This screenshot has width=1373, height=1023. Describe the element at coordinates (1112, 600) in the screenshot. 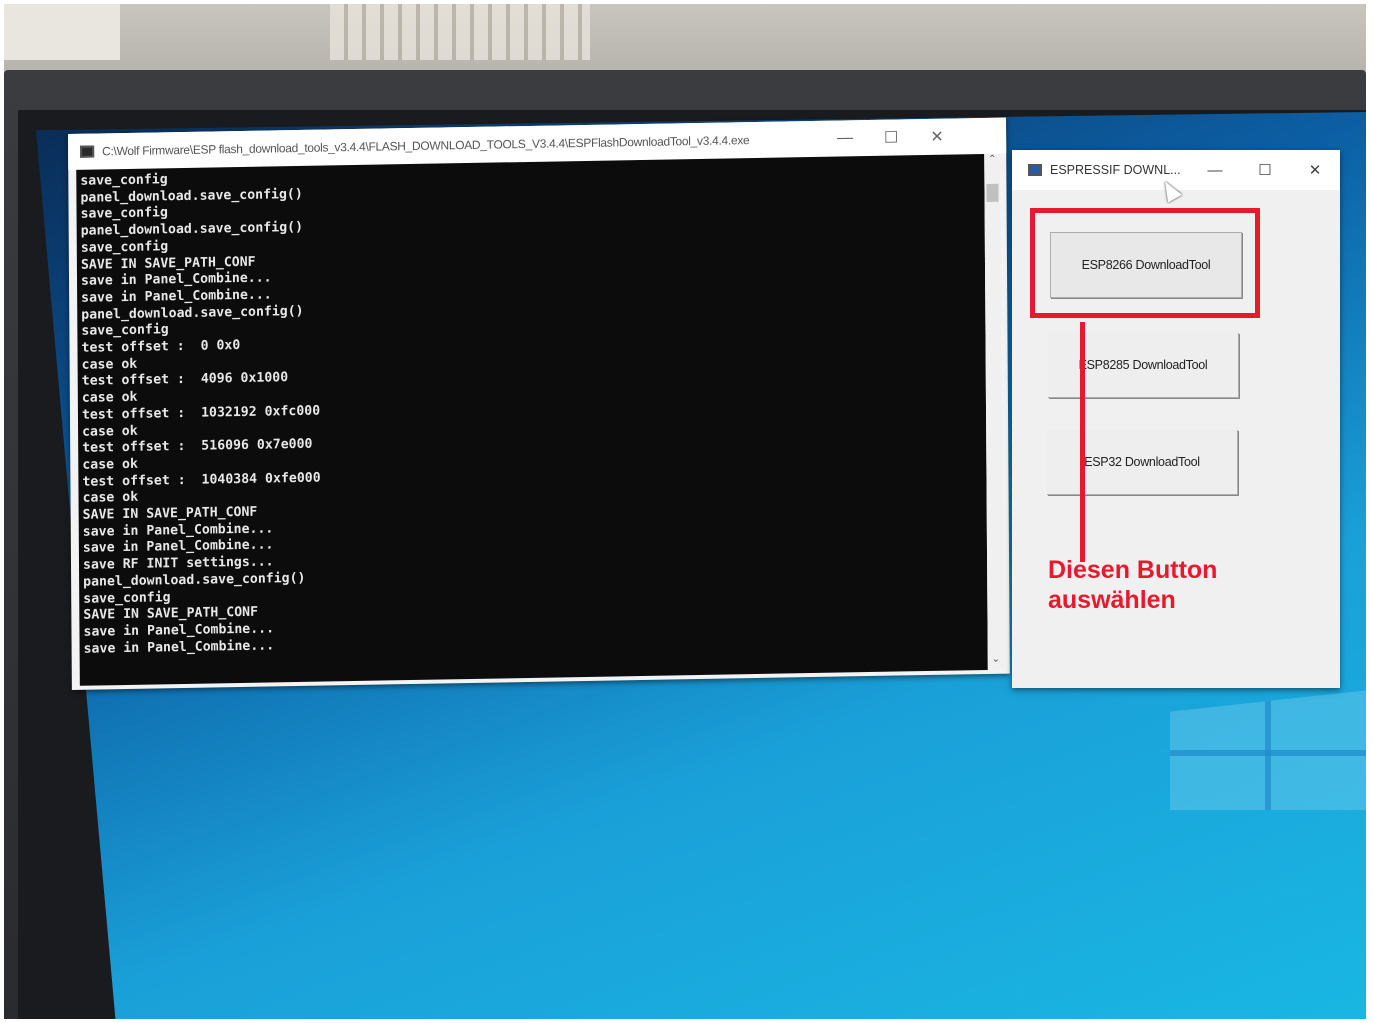

I see `annotation-line2: auswählen` at that location.